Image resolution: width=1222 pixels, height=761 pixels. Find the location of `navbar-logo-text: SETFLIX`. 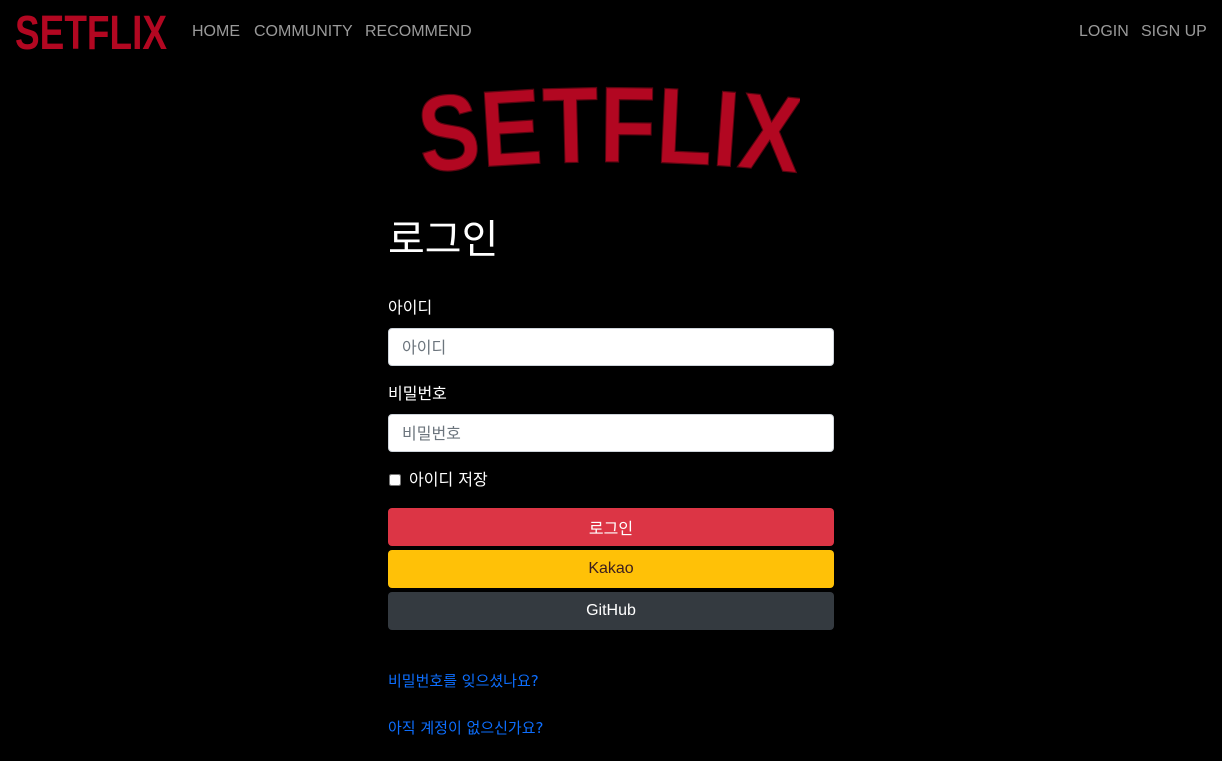

navbar-logo-text: SETFLIX is located at coordinates (91, 31).